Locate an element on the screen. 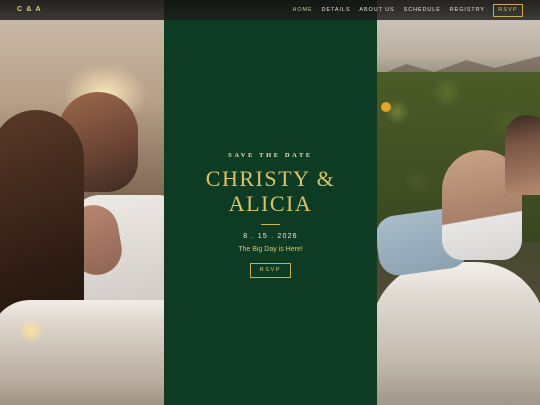  photo-figure is located at coordinates (522, 155).